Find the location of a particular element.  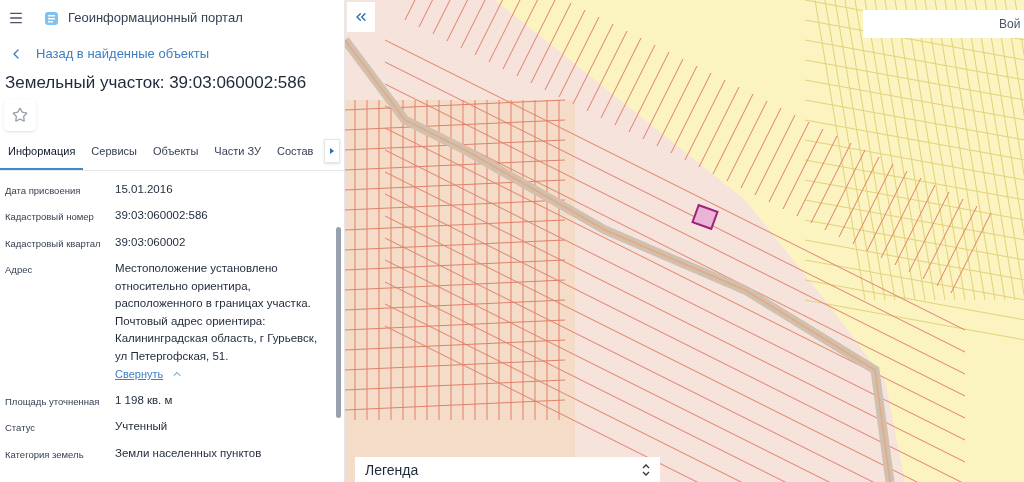

field-value: Земли населенных пунктов is located at coordinates (189, 453).